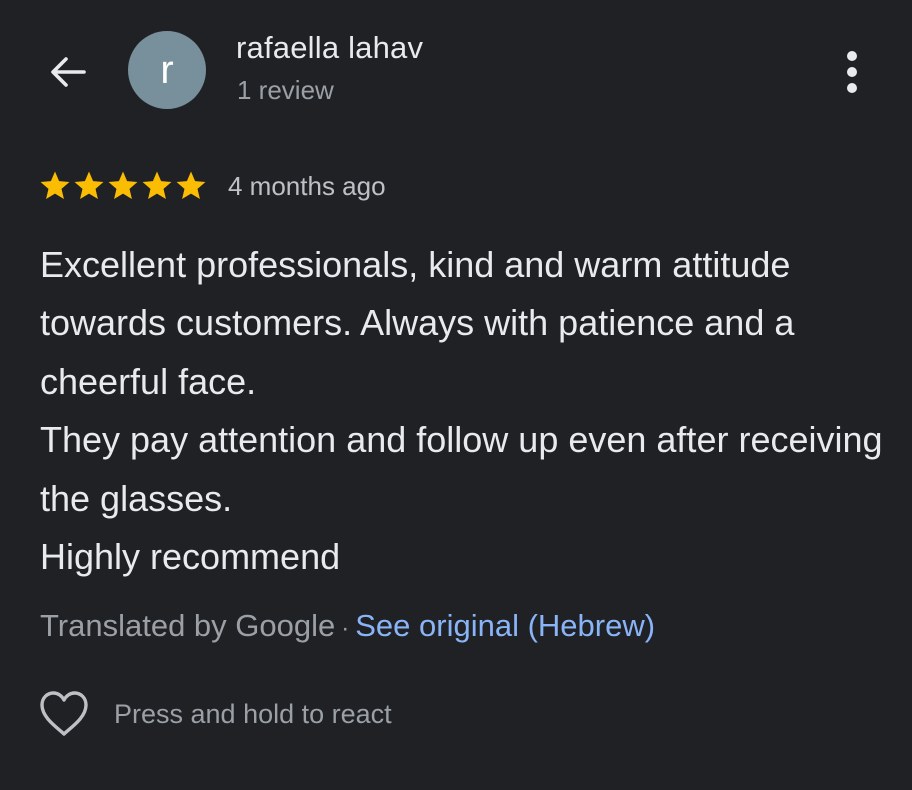 This screenshot has height=790, width=912. I want to click on review-count: 1 review, so click(285, 90).